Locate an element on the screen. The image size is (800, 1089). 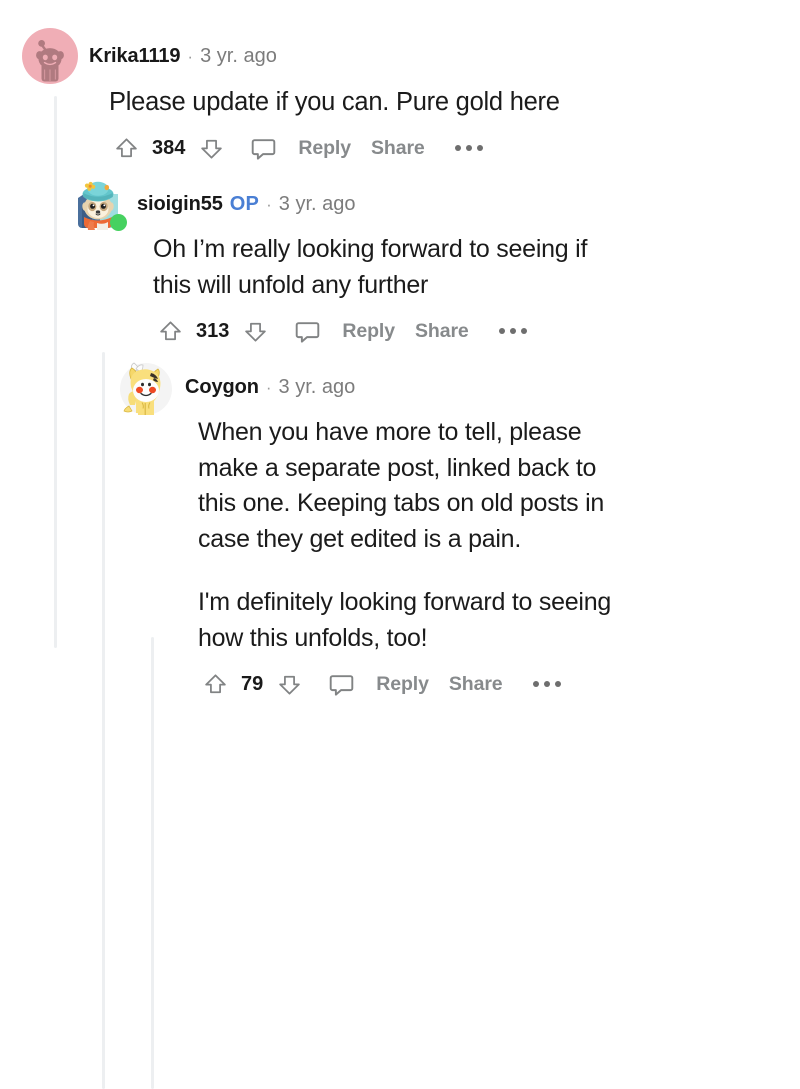
vote-count: 313 is located at coordinates (213, 330).